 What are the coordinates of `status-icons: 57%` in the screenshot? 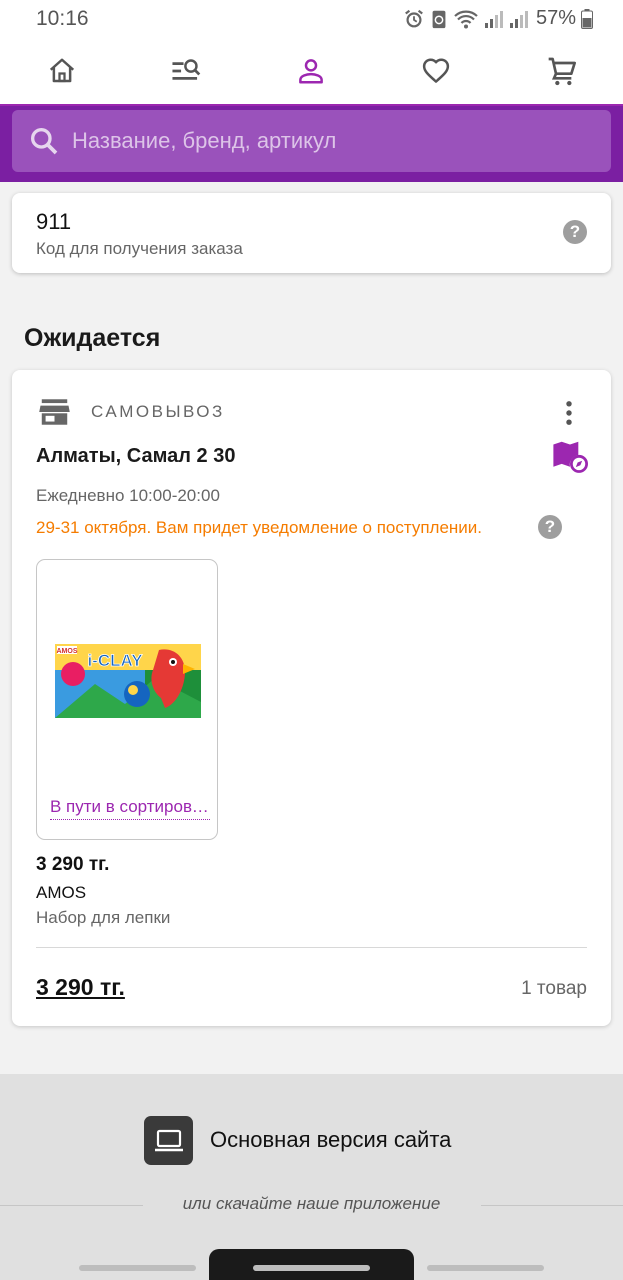 It's located at (498, 18).